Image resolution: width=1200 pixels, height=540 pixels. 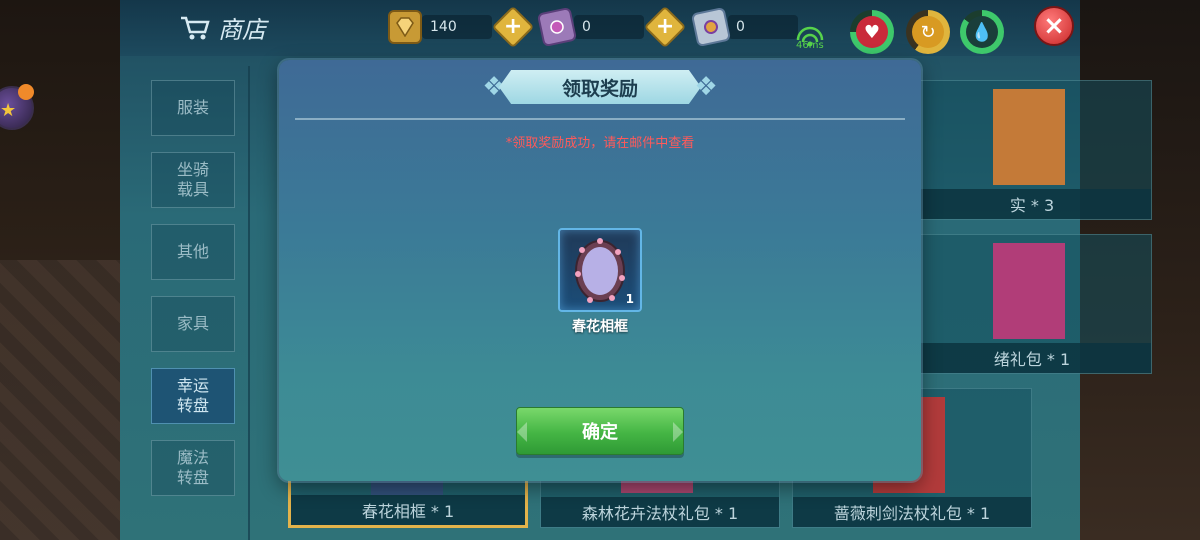 I want to click on cart-icon, so click(x=195, y=28).